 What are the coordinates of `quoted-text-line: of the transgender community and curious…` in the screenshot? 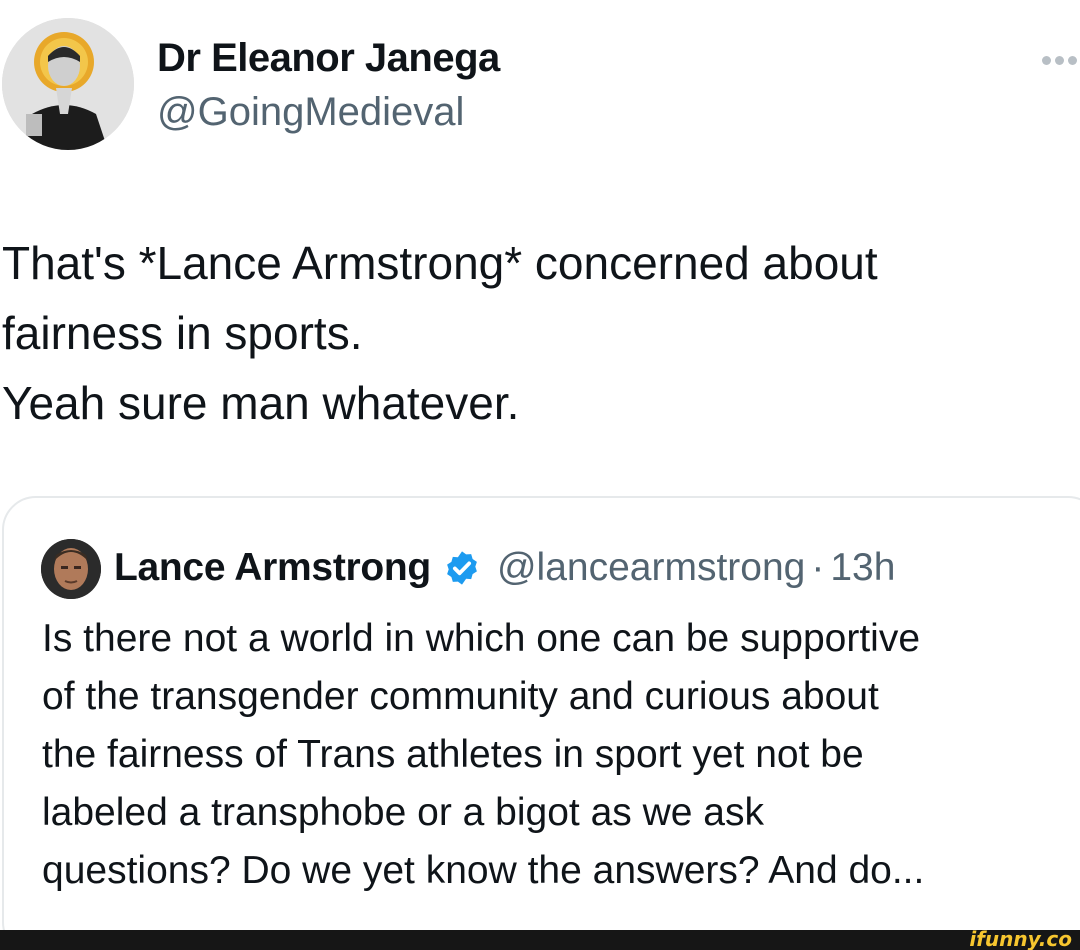 It's located at (460, 696).